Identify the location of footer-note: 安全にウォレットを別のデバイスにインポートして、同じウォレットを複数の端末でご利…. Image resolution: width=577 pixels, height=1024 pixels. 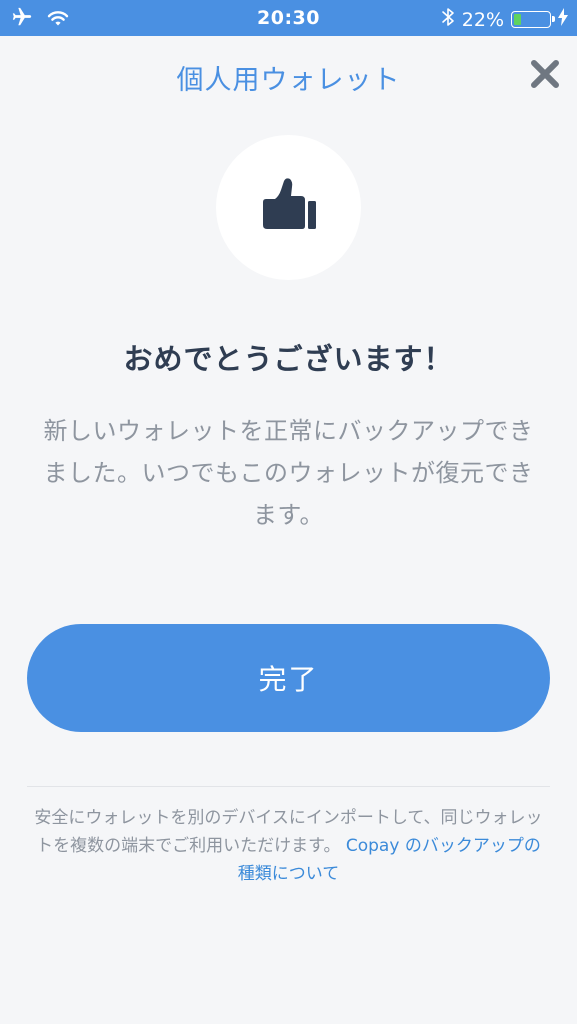
(288, 846).